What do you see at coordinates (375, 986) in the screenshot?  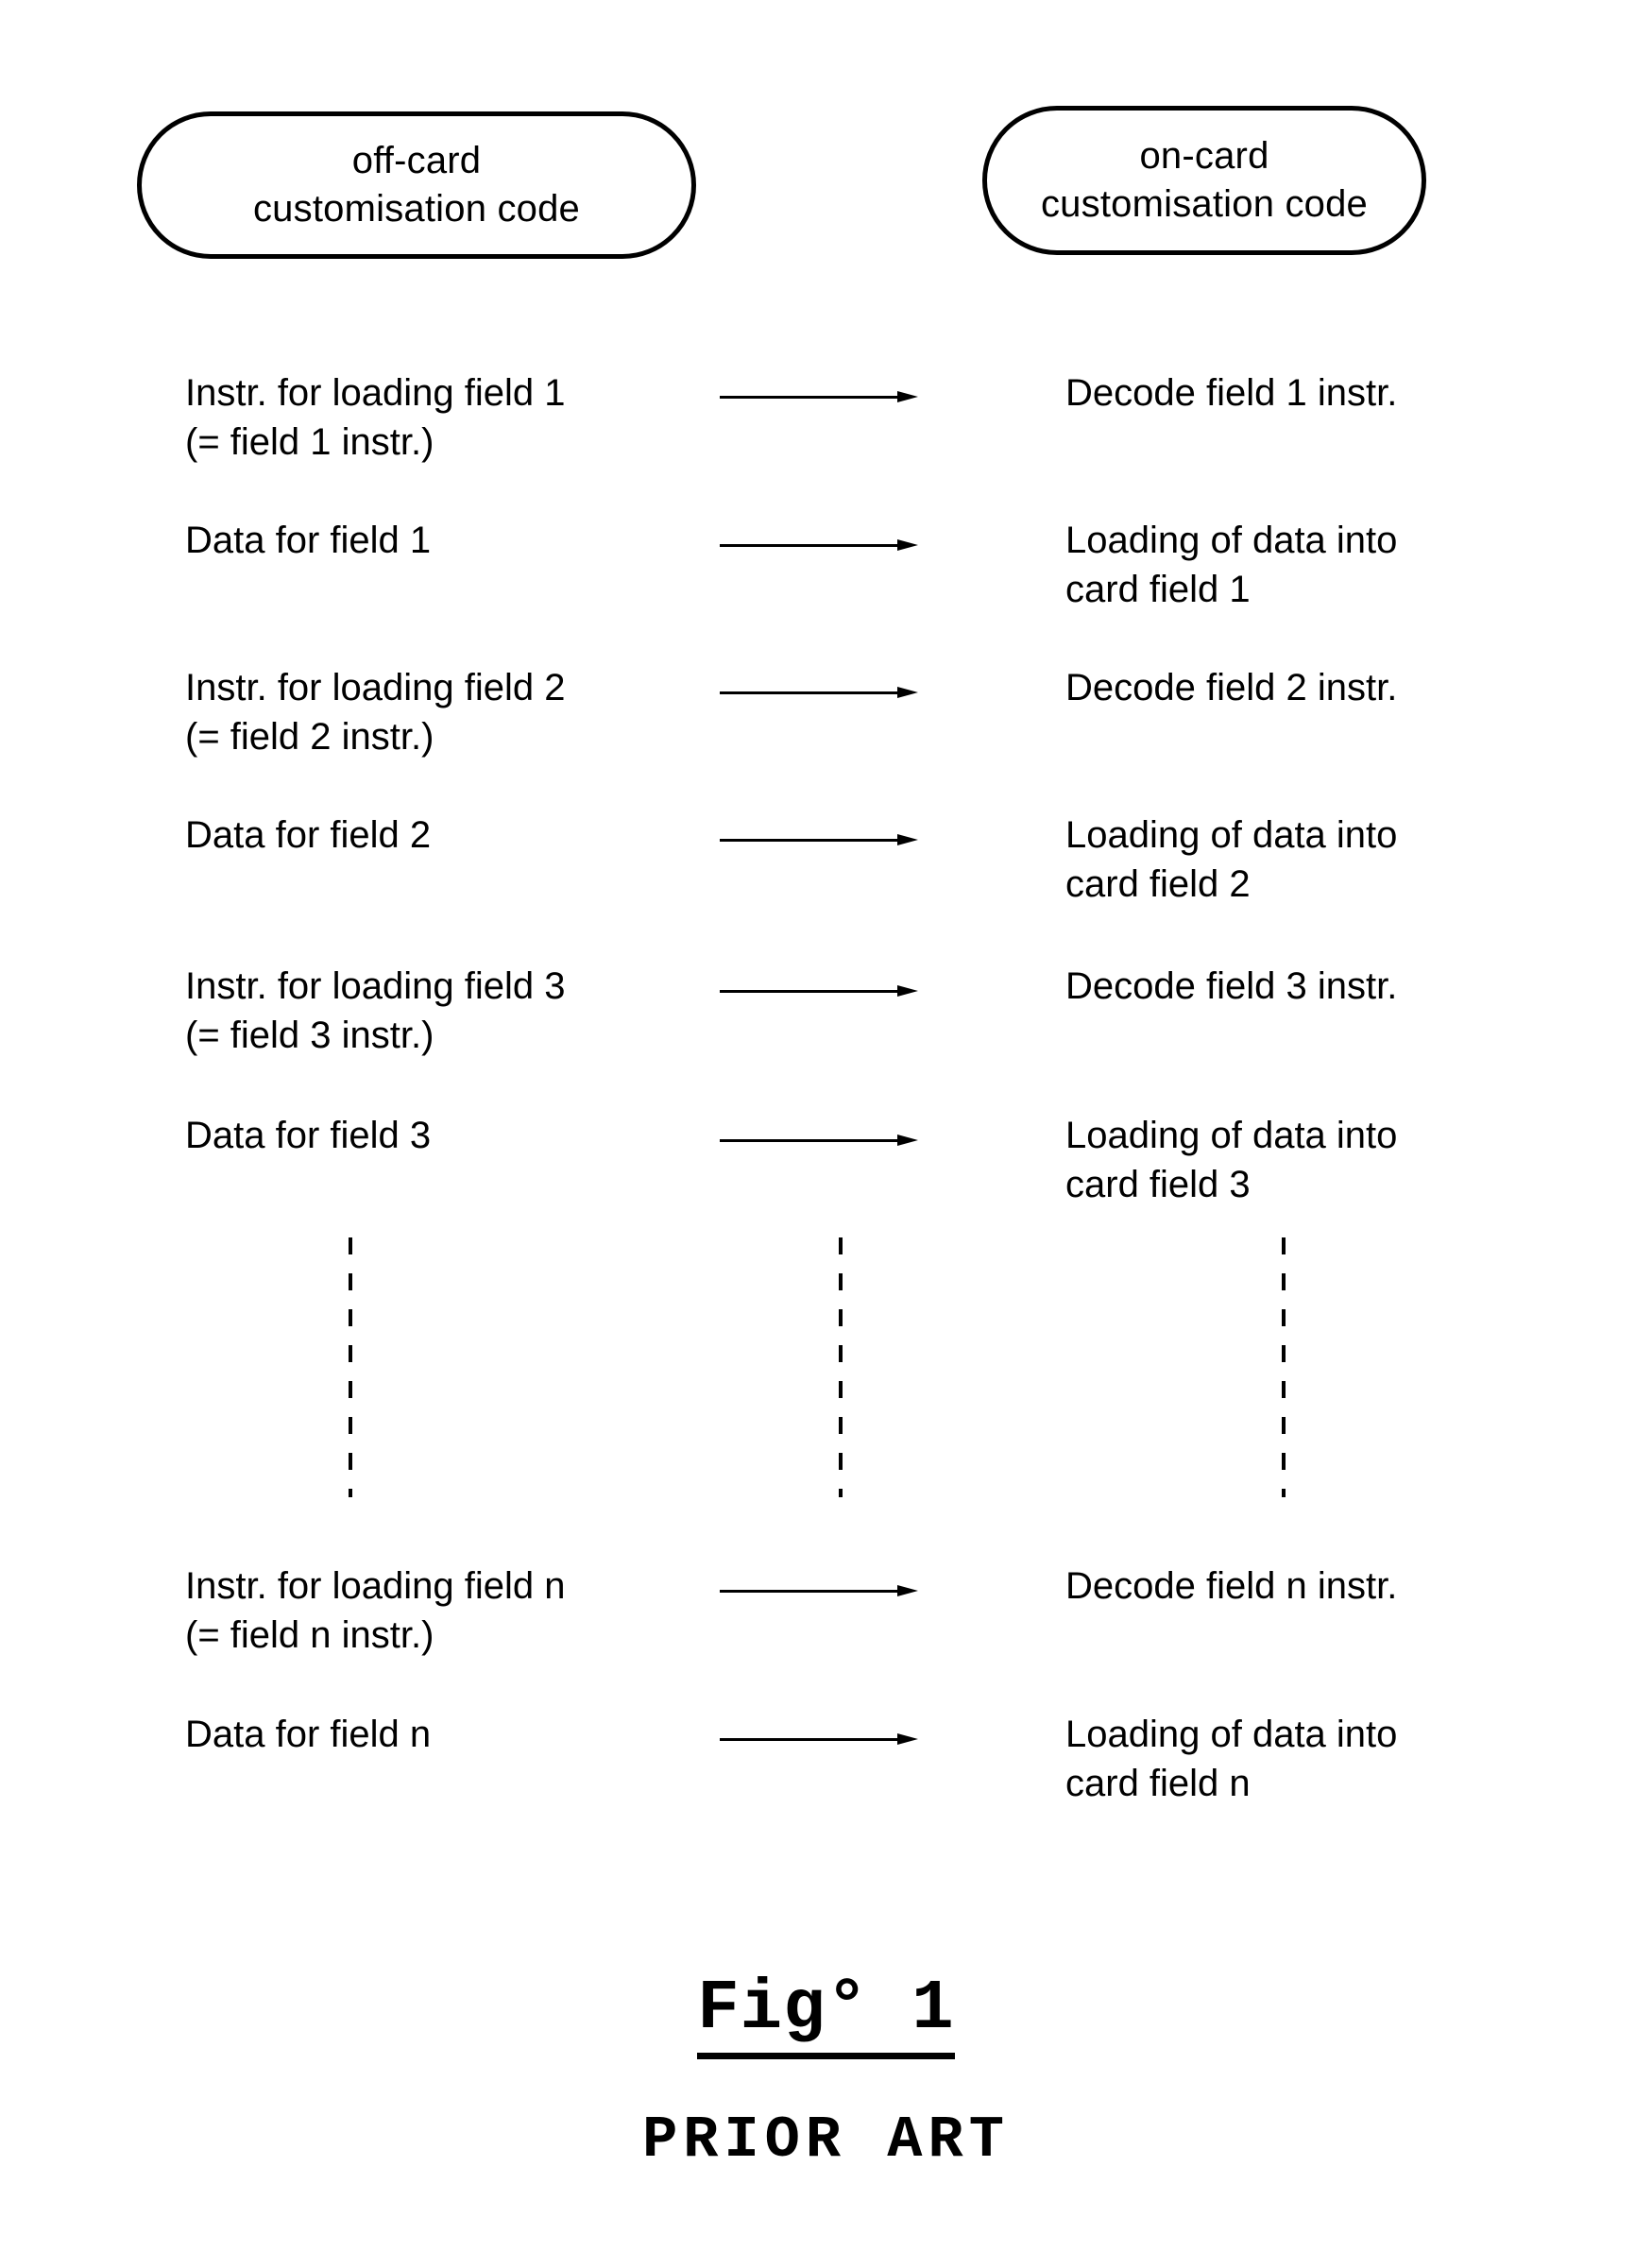 I see `message-left-line-1: Instr. for loading field 3` at bounding box center [375, 986].